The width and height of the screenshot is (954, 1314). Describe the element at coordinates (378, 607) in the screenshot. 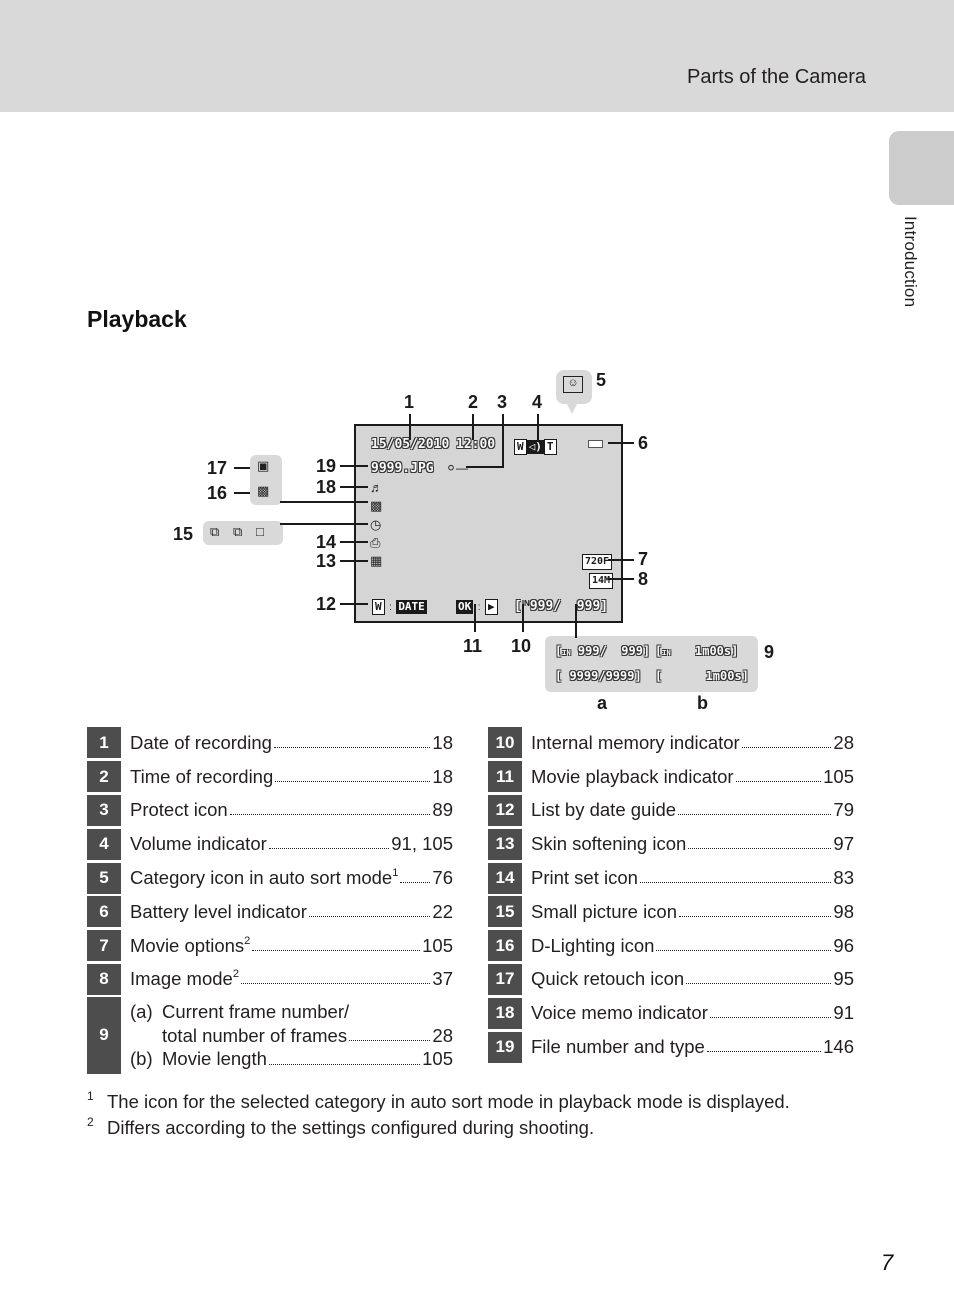

I see `w-key-icon: W` at that location.